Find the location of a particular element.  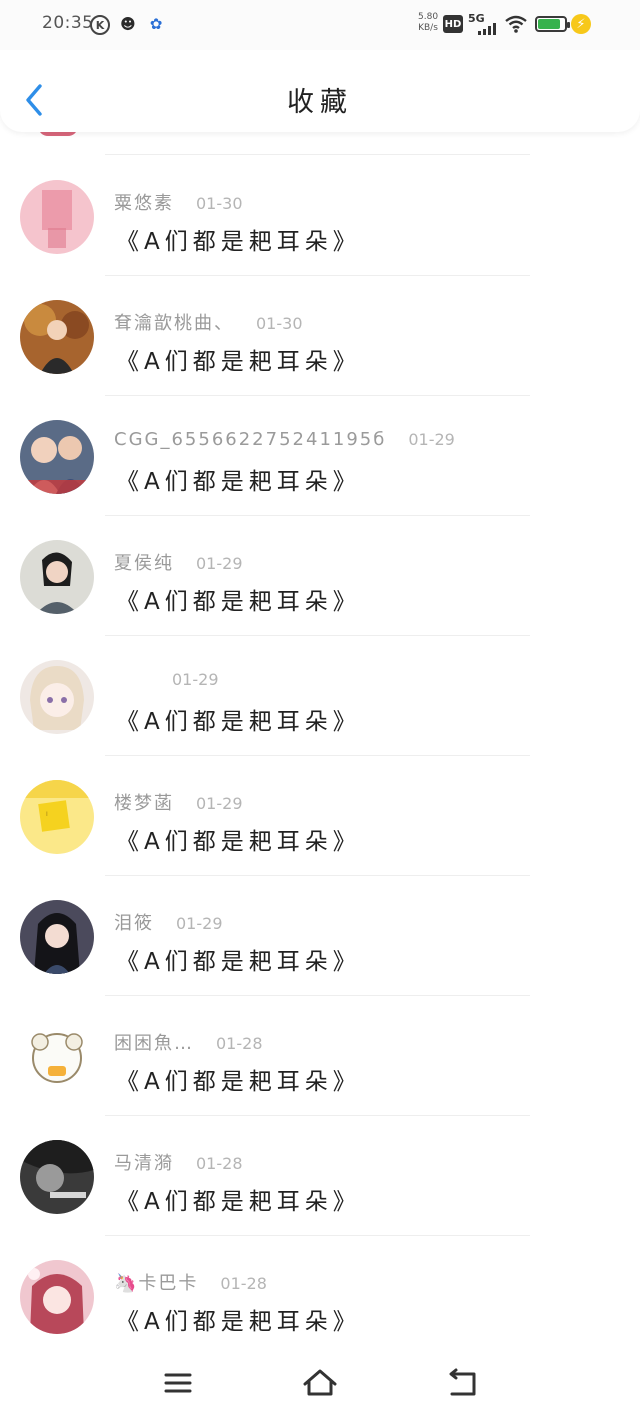

user-name: 夏侯纯 is located at coordinates (144, 563).